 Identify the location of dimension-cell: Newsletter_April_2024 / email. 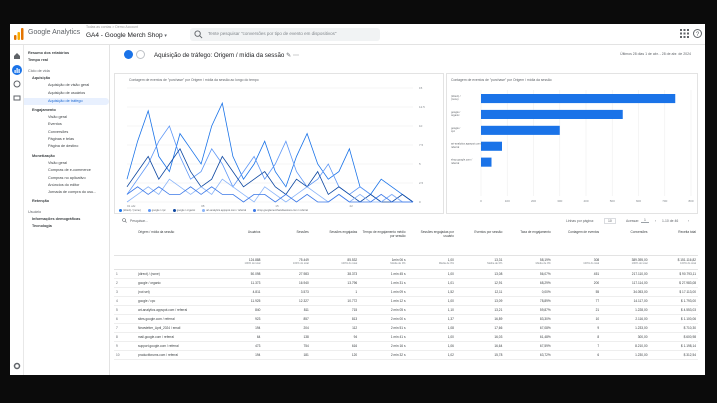
(175, 328).